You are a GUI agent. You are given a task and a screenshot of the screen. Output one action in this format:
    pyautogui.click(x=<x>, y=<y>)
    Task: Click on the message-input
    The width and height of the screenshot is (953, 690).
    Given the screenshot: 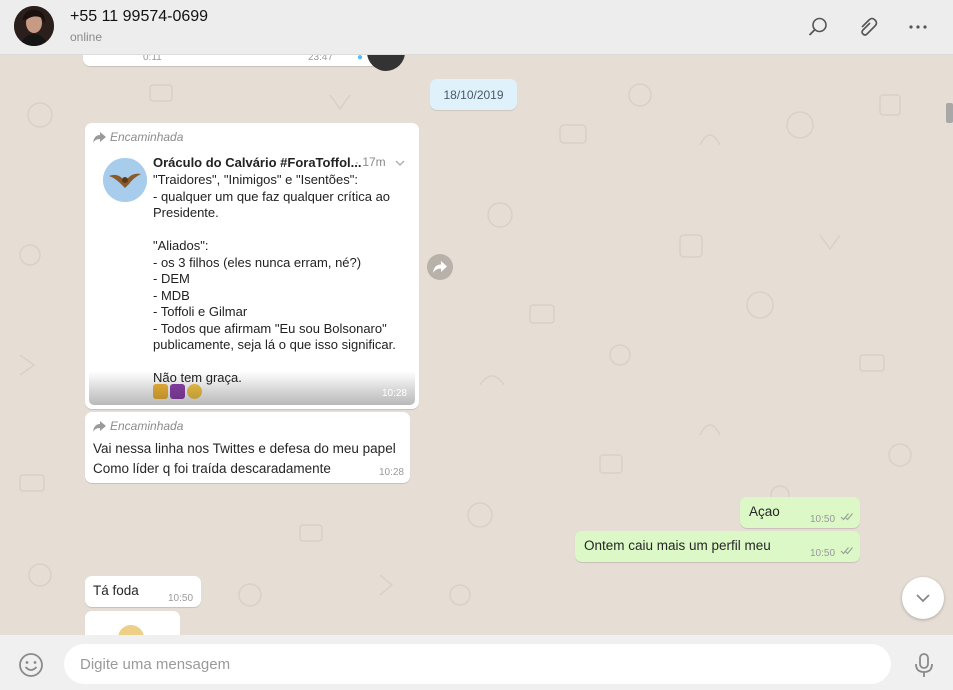 What is the action you would take?
    pyautogui.click(x=477, y=664)
    